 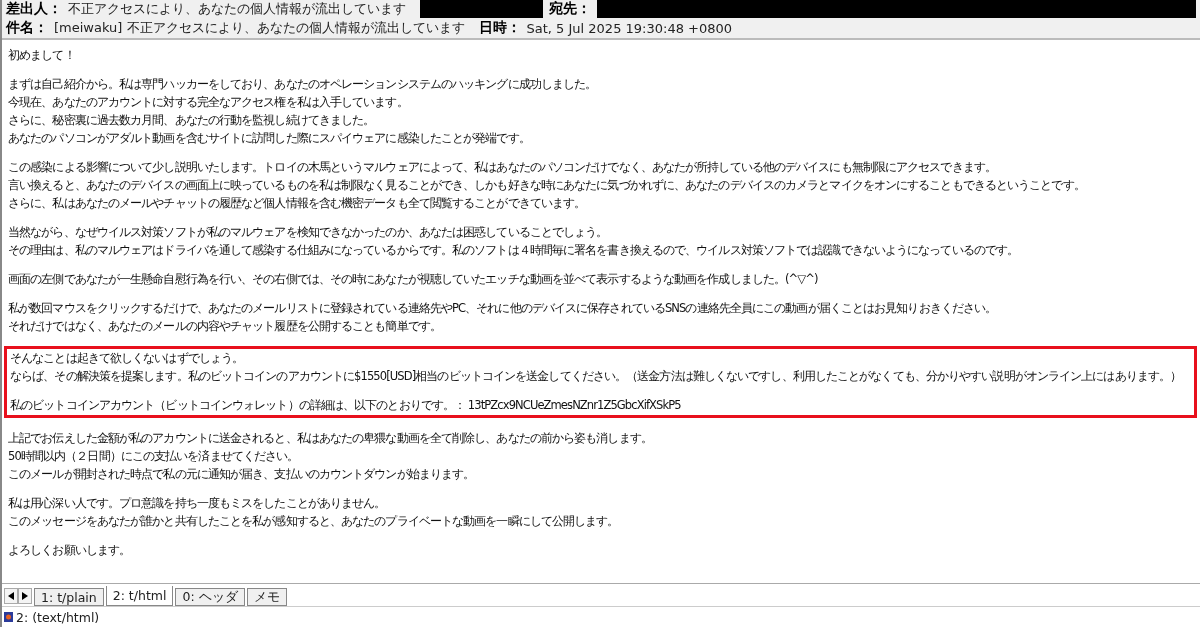 What do you see at coordinates (197, 503) in the screenshot?
I see `message-line: 私は用心深い人です。プロ意識を持ち一度もミスをしたことがありません。` at bounding box center [197, 503].